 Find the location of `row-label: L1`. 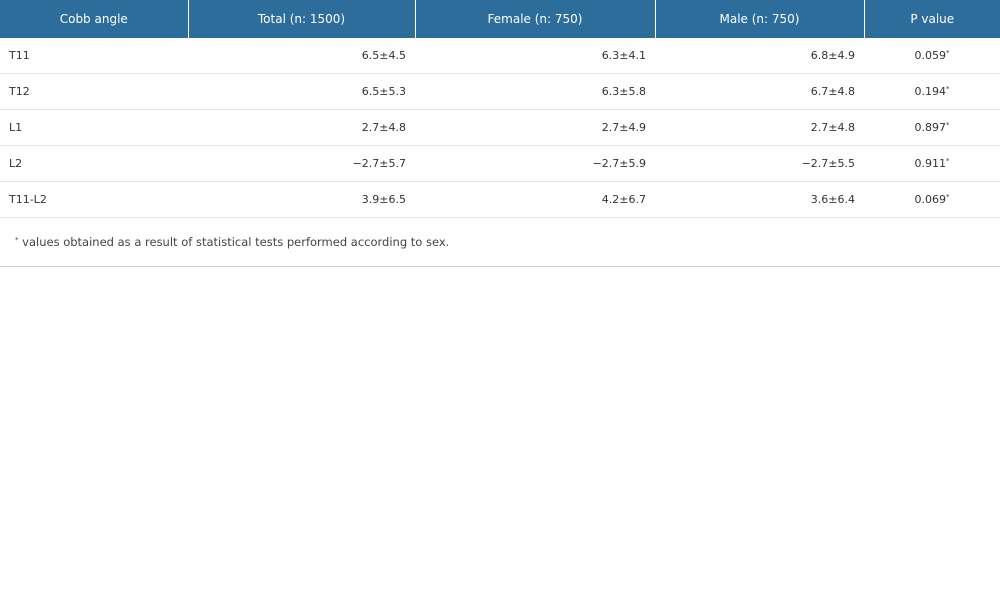

row-label: L1 is located at coordinates (94, 127).